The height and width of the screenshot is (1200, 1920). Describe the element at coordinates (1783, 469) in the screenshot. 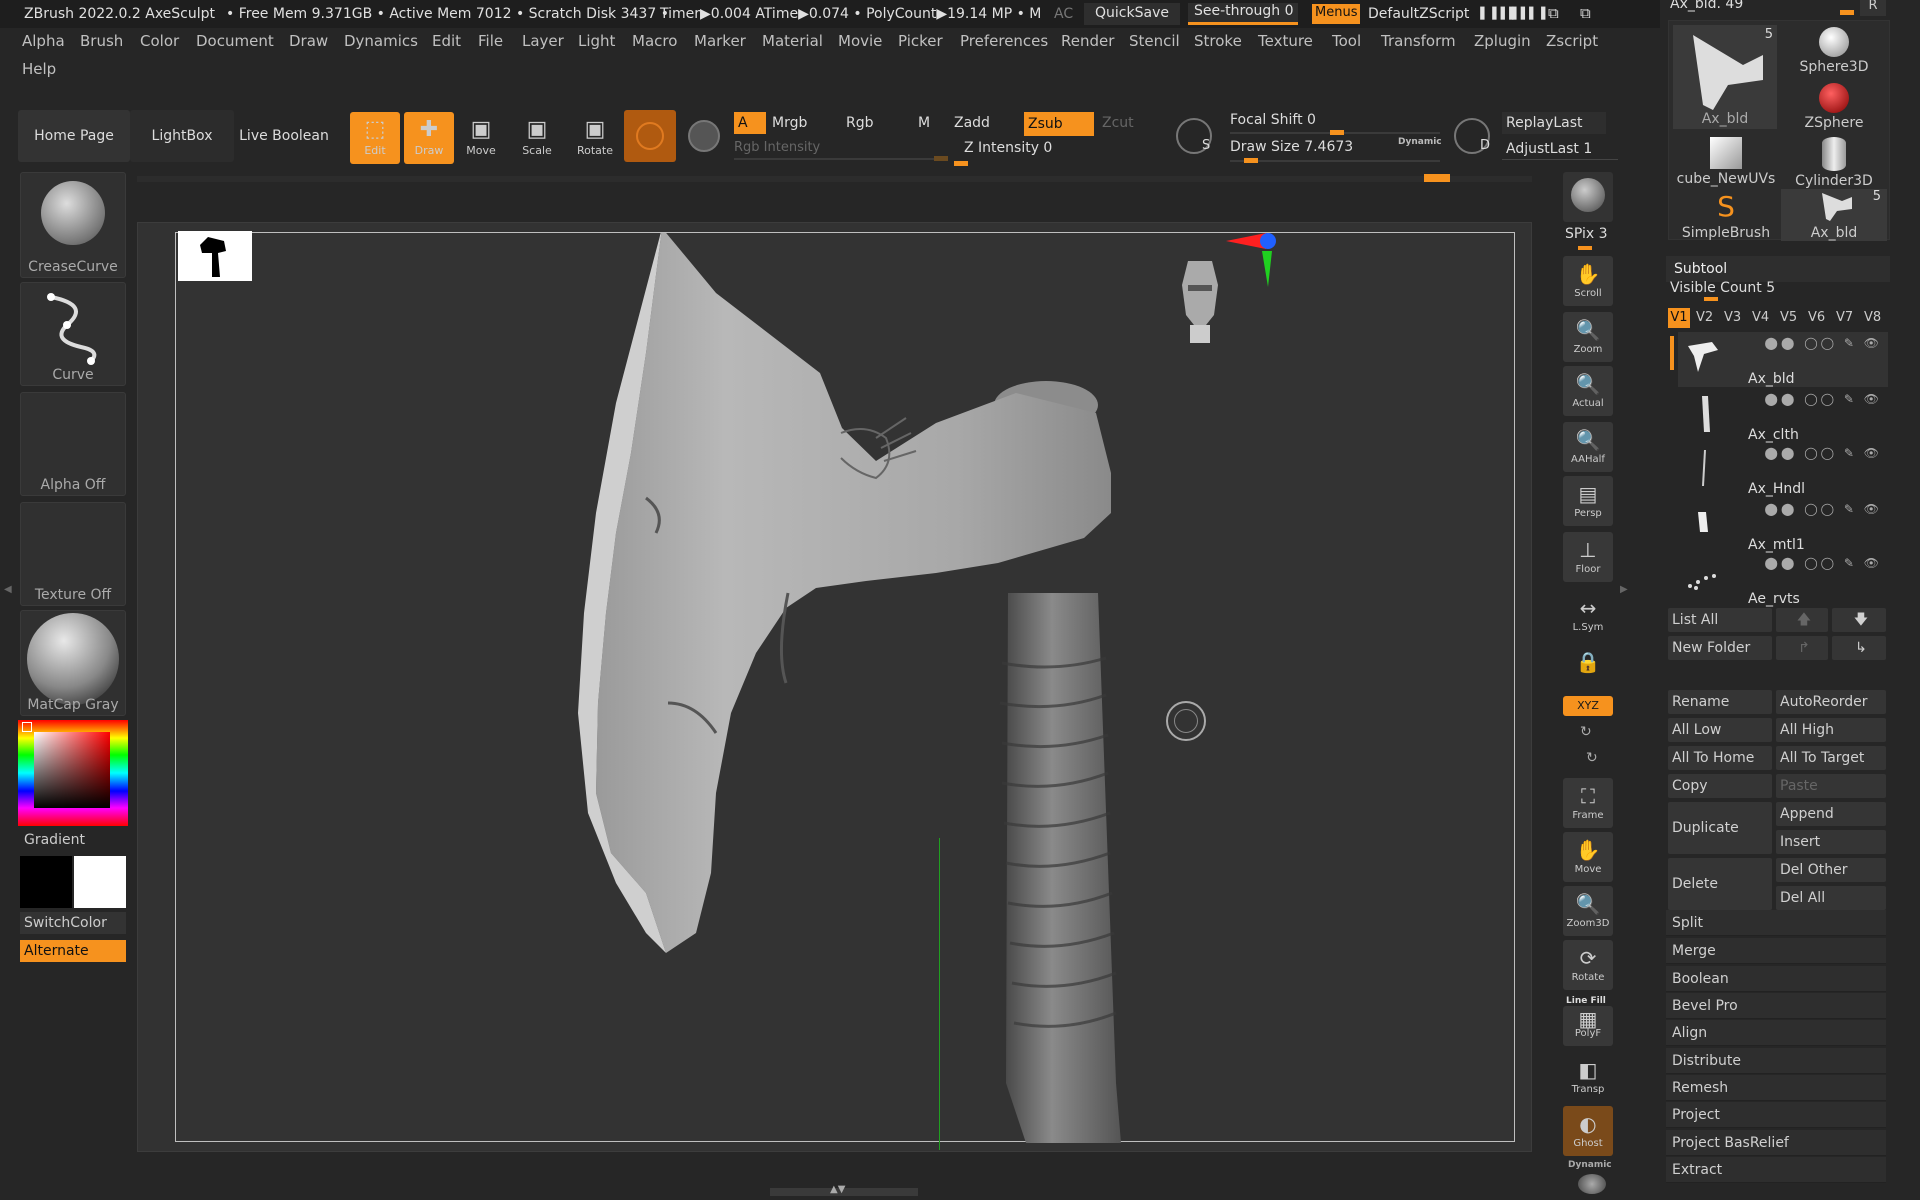

I see `subtool-item: ⬤⬤ ◯◯ ✎ 👁 Ax_Hndl` at that location.